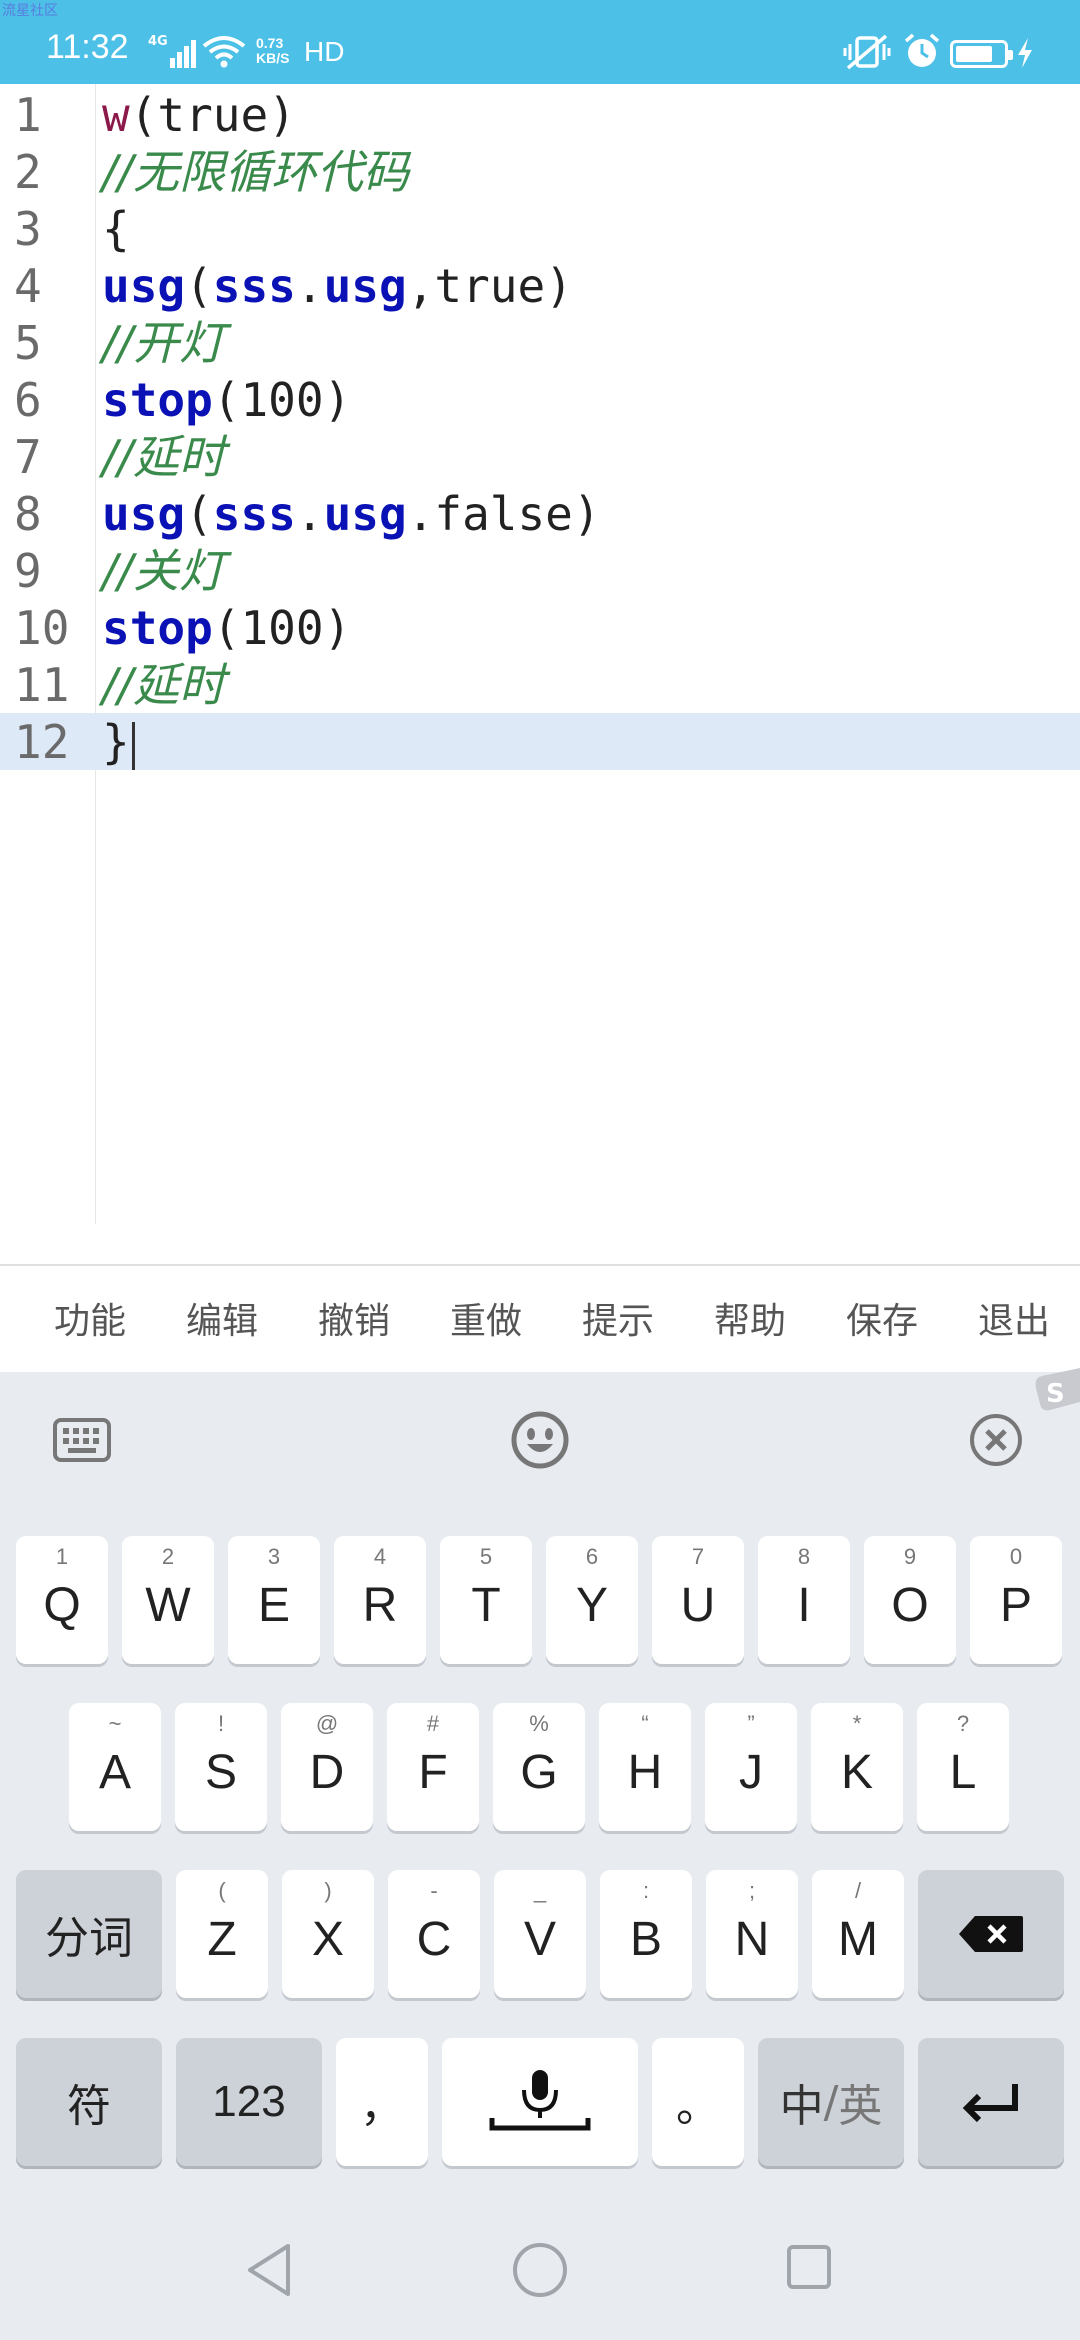  I want to click on code-line: 6 stop(100), so click(540, 399).